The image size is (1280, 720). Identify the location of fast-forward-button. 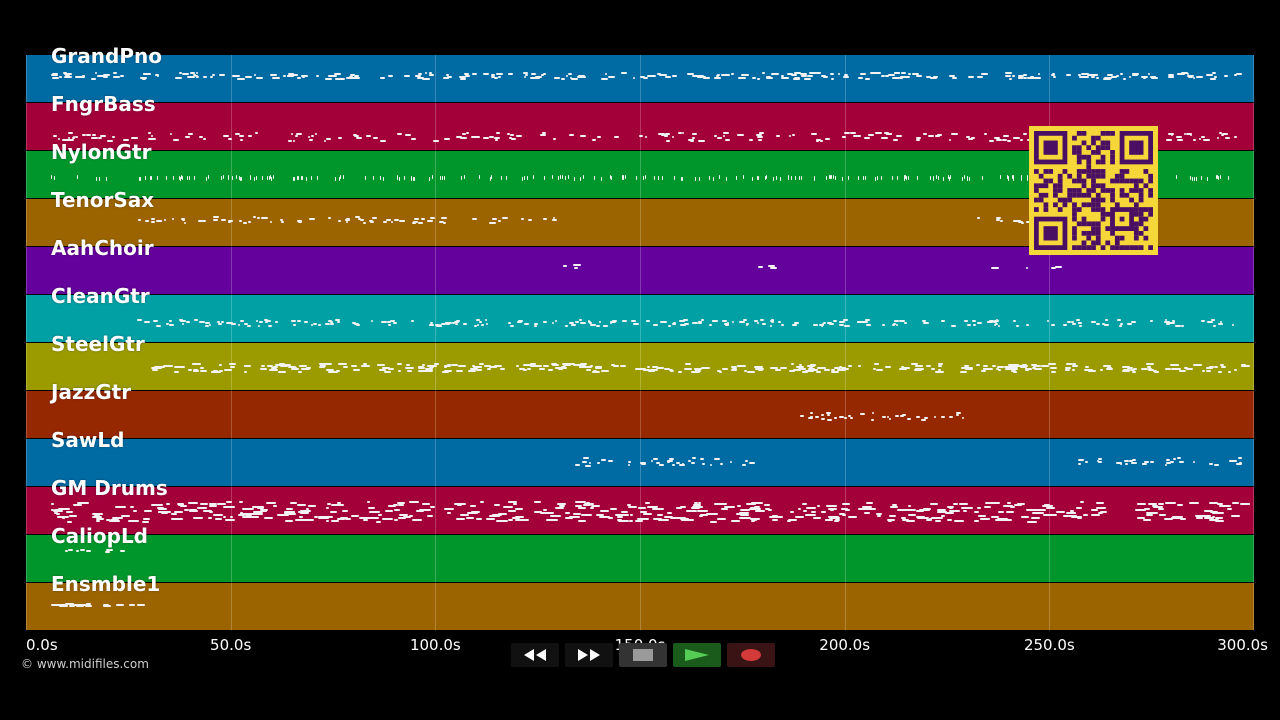
(589, 655).